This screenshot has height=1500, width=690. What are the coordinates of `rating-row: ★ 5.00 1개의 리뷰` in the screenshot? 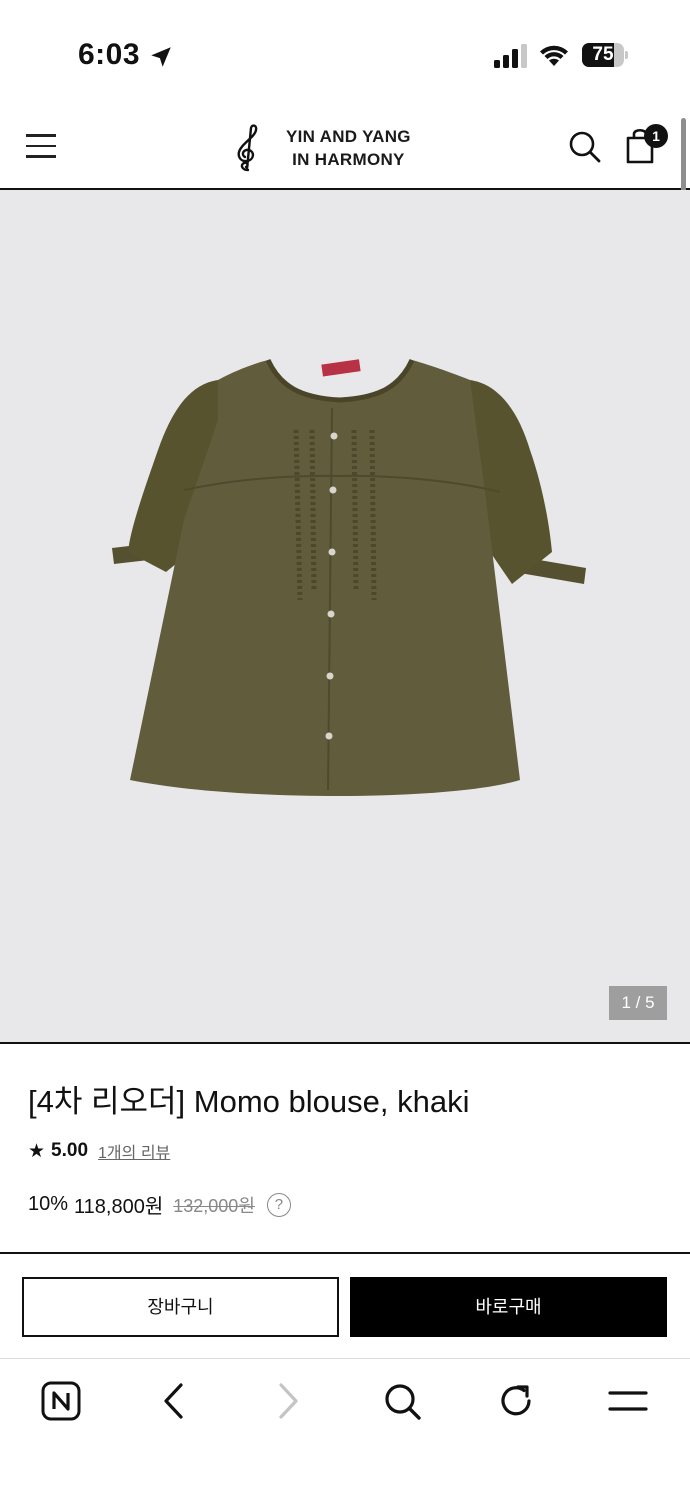 It's located at (99, 1151).